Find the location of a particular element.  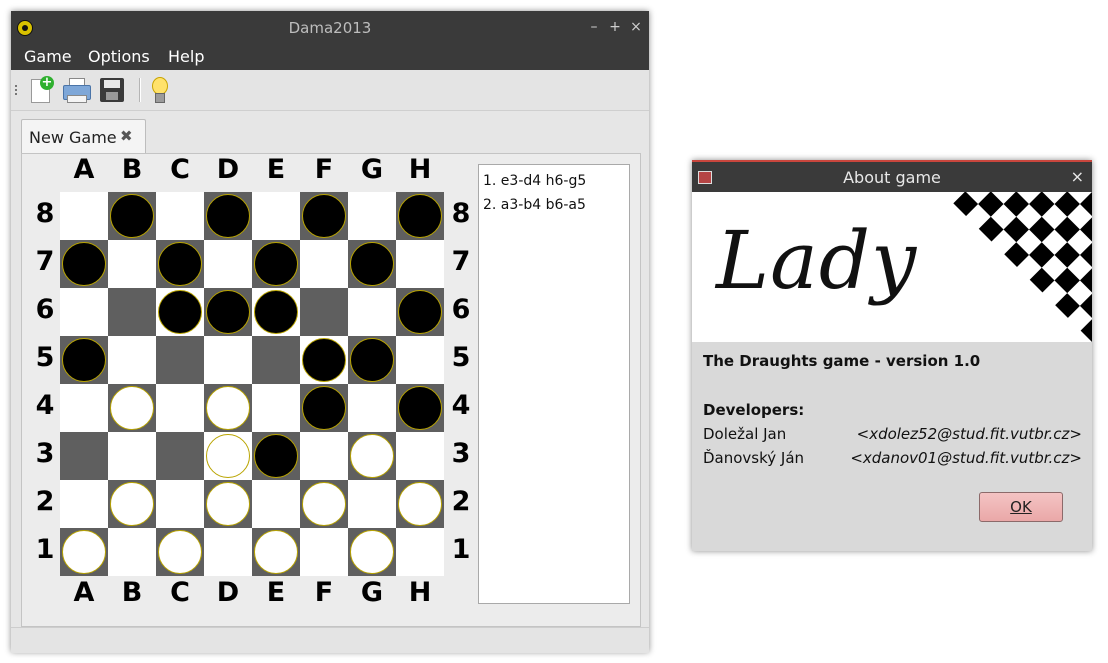

board-square-g6 is located at coordinates (372, 312).